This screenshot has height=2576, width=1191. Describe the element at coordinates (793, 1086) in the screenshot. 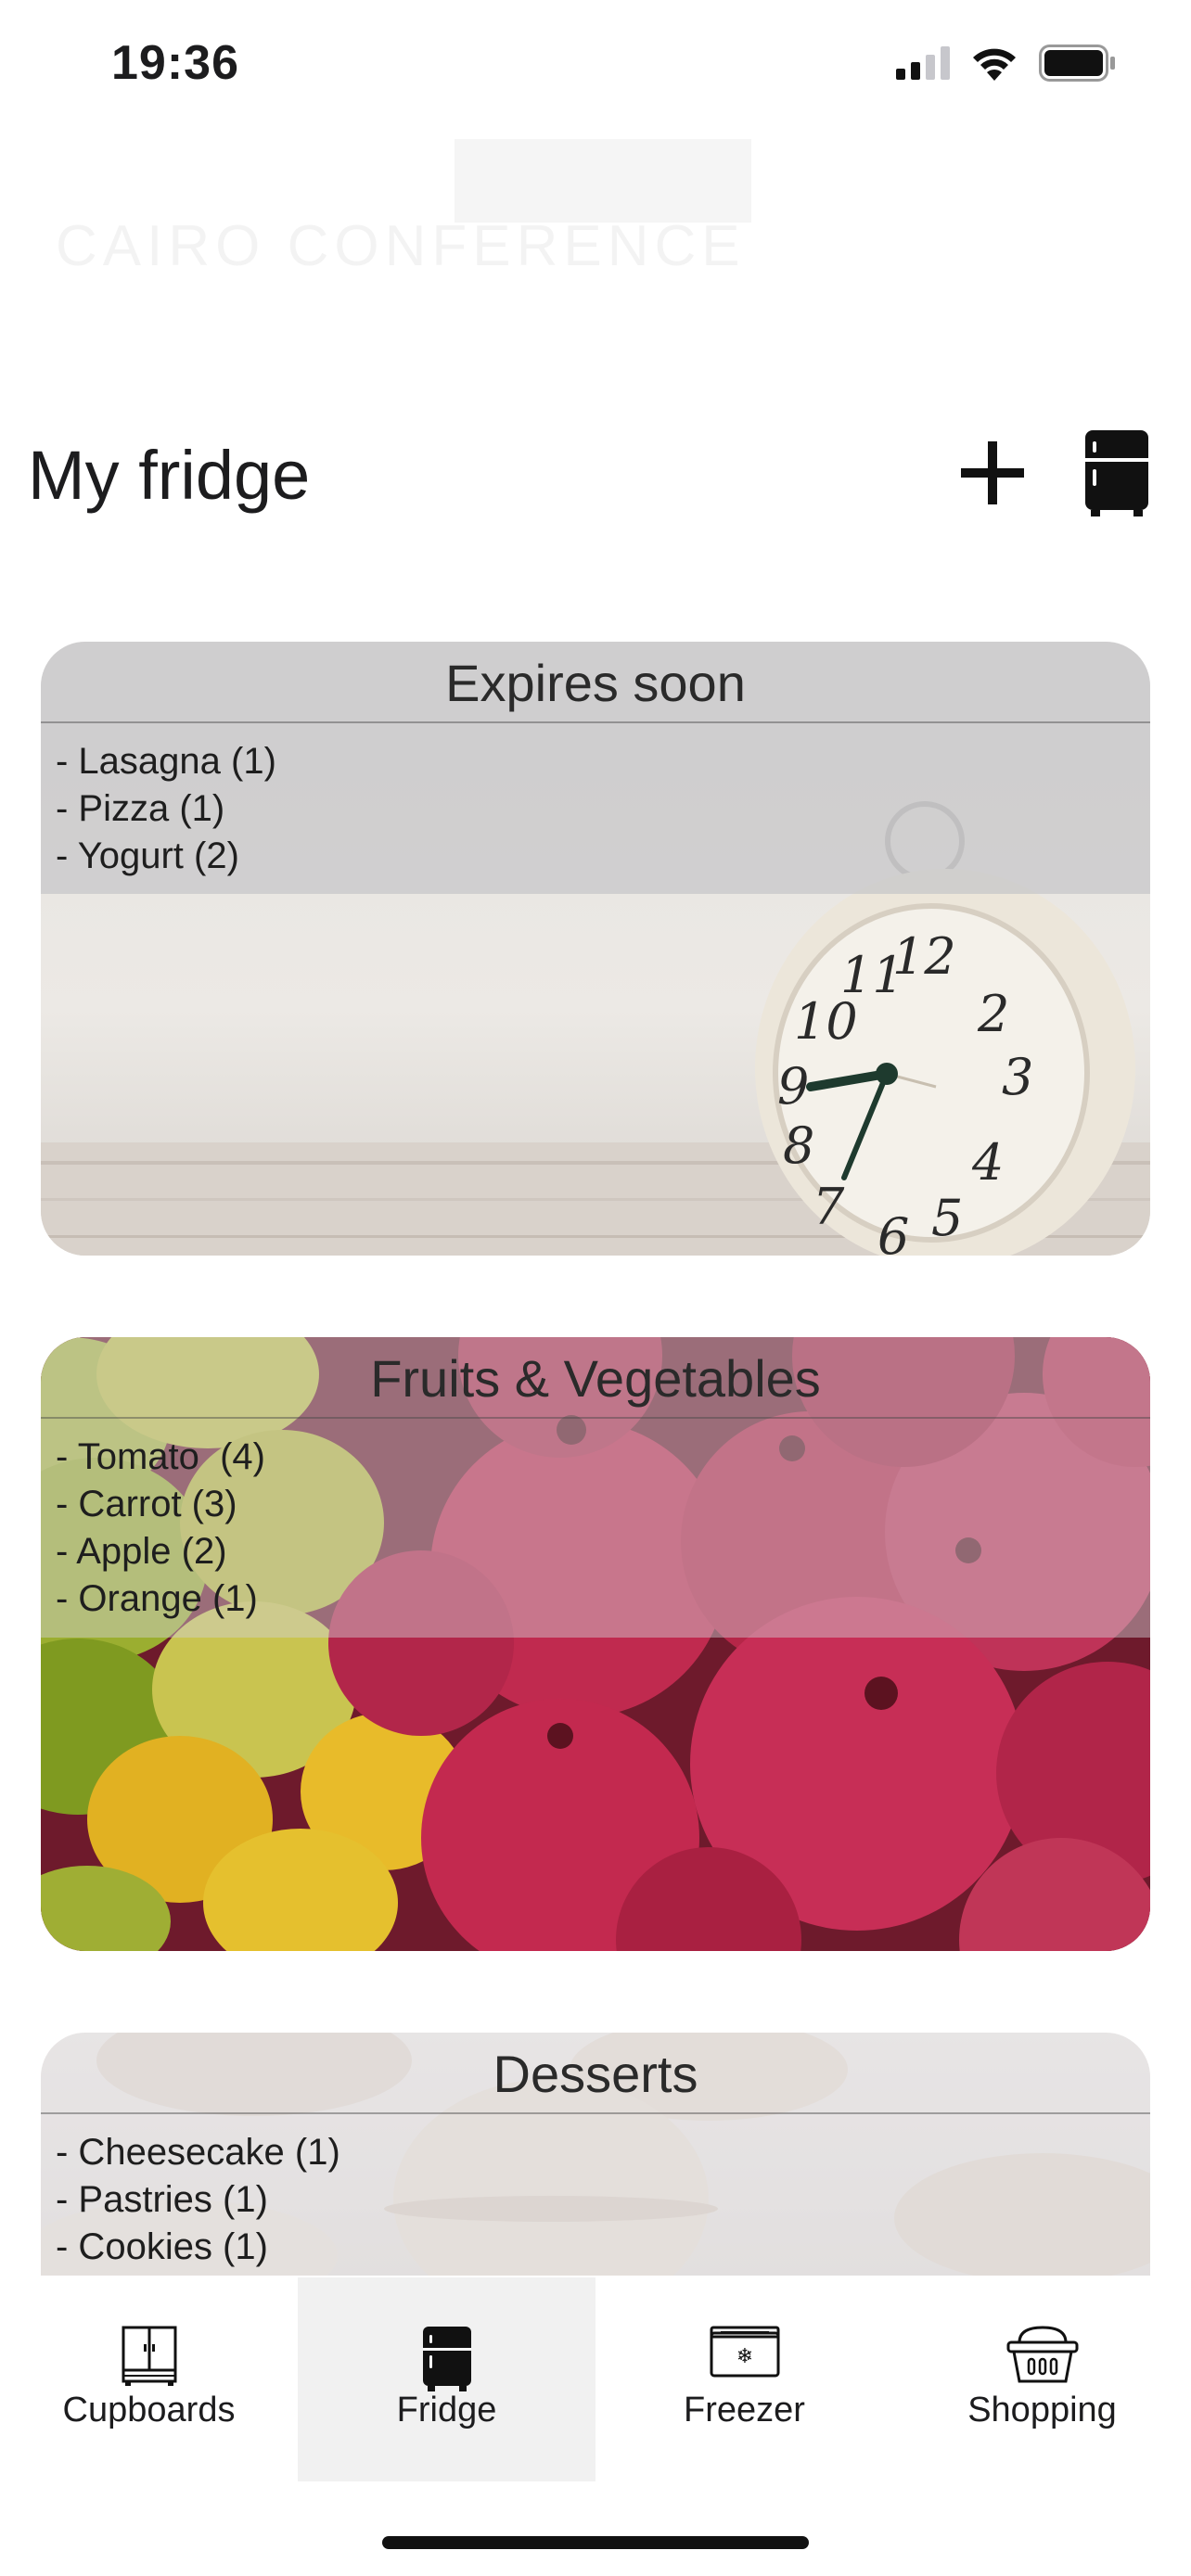

I see `svg-text: 9` at that location.